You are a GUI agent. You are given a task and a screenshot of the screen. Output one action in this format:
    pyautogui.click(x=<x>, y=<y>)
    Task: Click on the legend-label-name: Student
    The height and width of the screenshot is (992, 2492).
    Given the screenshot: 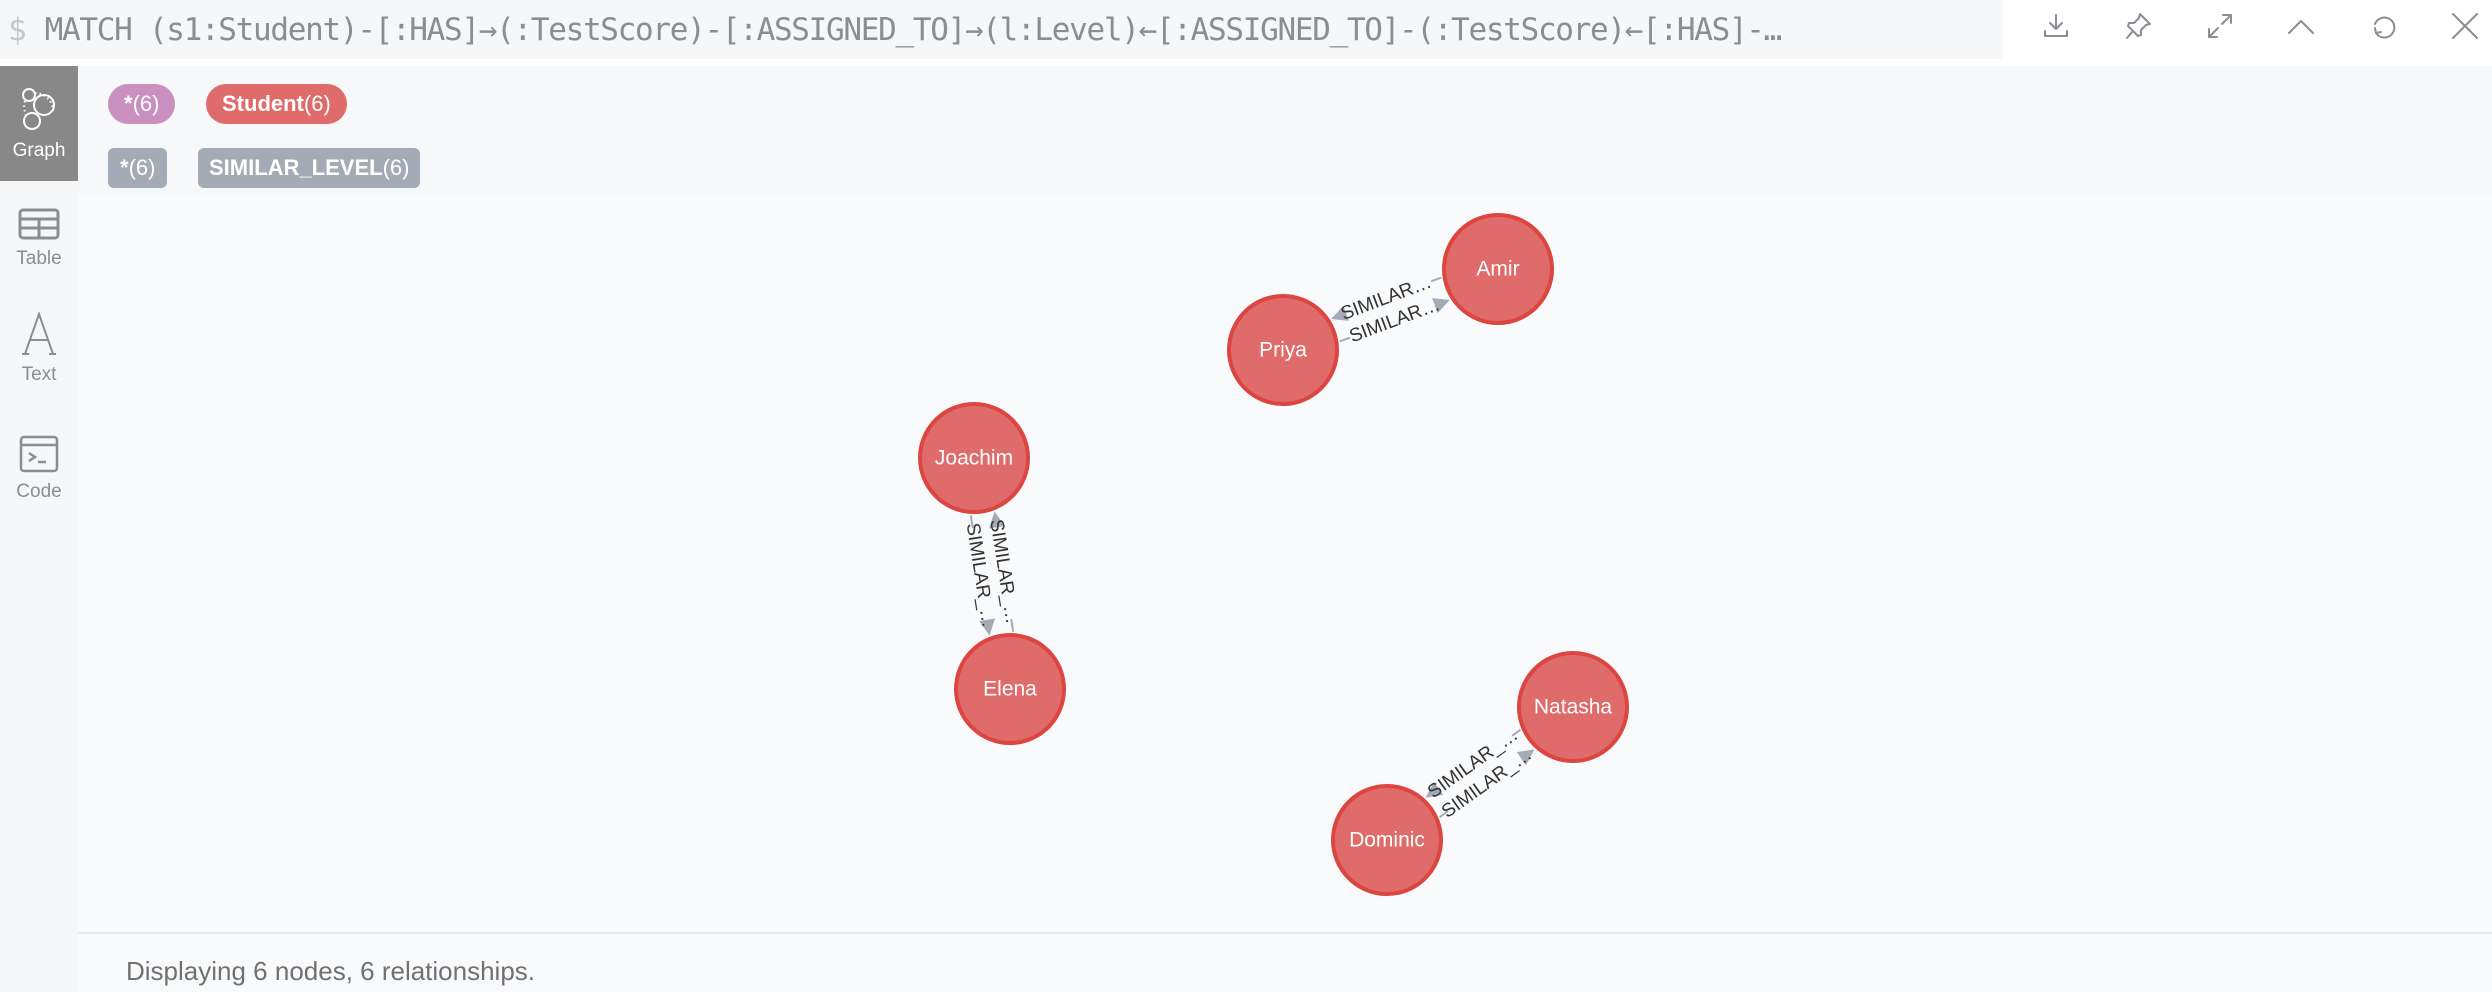 What is the action you would take?
    pyautogui.click(x=263, y=103)
    